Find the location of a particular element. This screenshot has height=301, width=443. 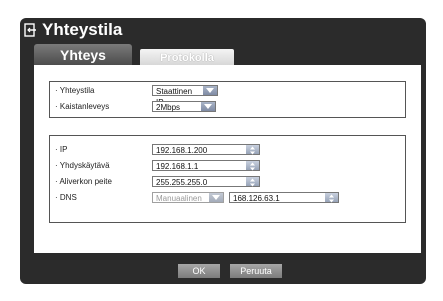

dns-value: 168.126.63.1 is located at coordinates (256, 198).